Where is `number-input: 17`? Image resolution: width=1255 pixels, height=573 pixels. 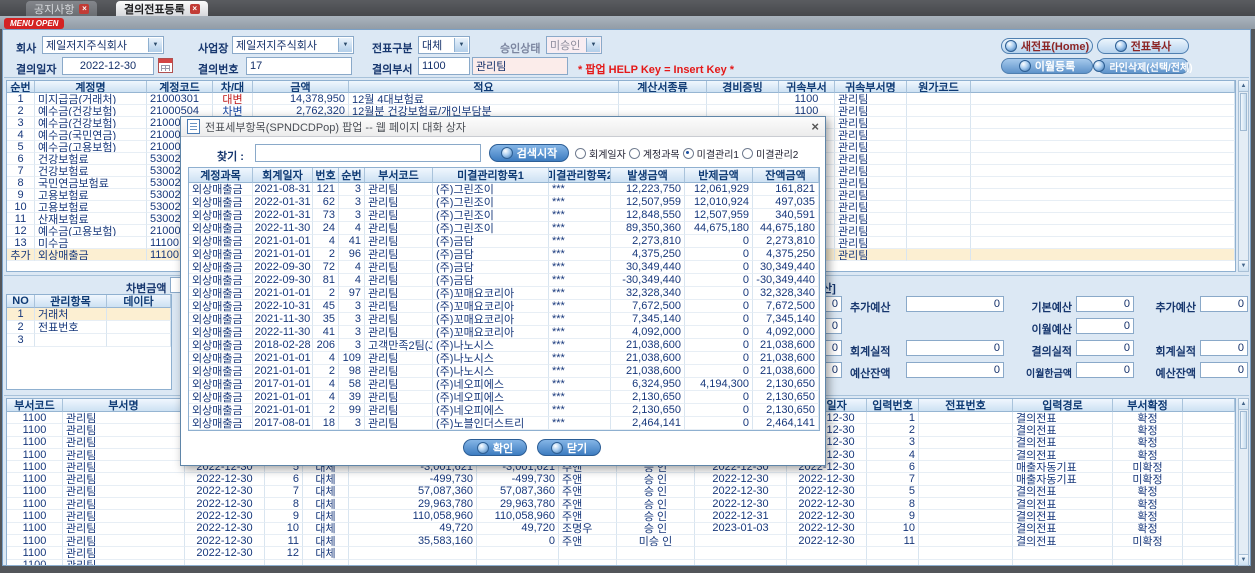
number-input: 17 is located at coordinates (299, 66).